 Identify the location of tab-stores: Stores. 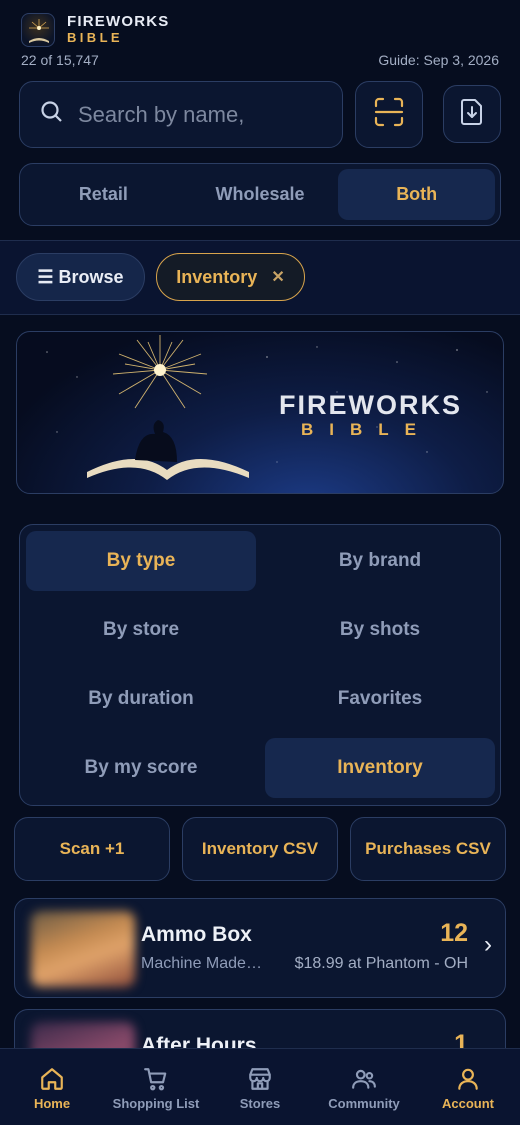
(260, 1087).